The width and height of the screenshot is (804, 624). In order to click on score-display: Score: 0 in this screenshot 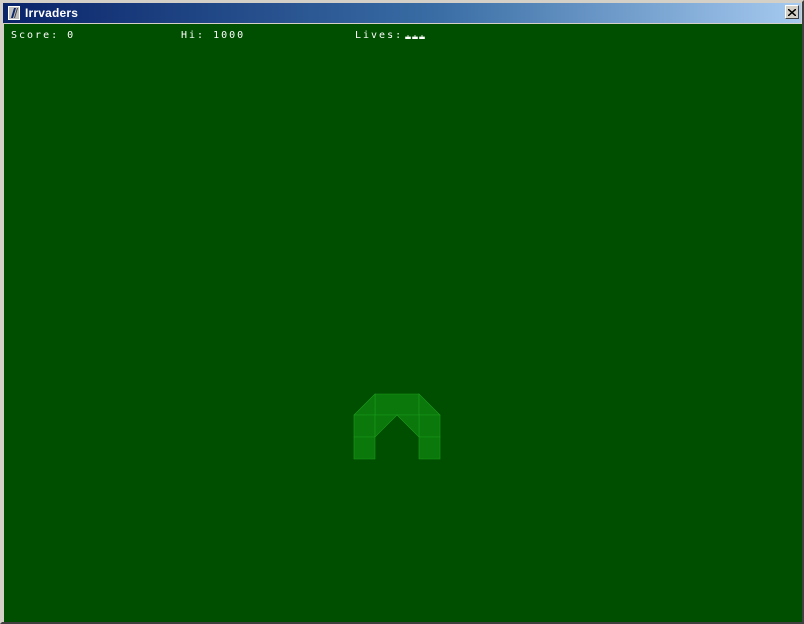, I will do `click(43, 35)`.